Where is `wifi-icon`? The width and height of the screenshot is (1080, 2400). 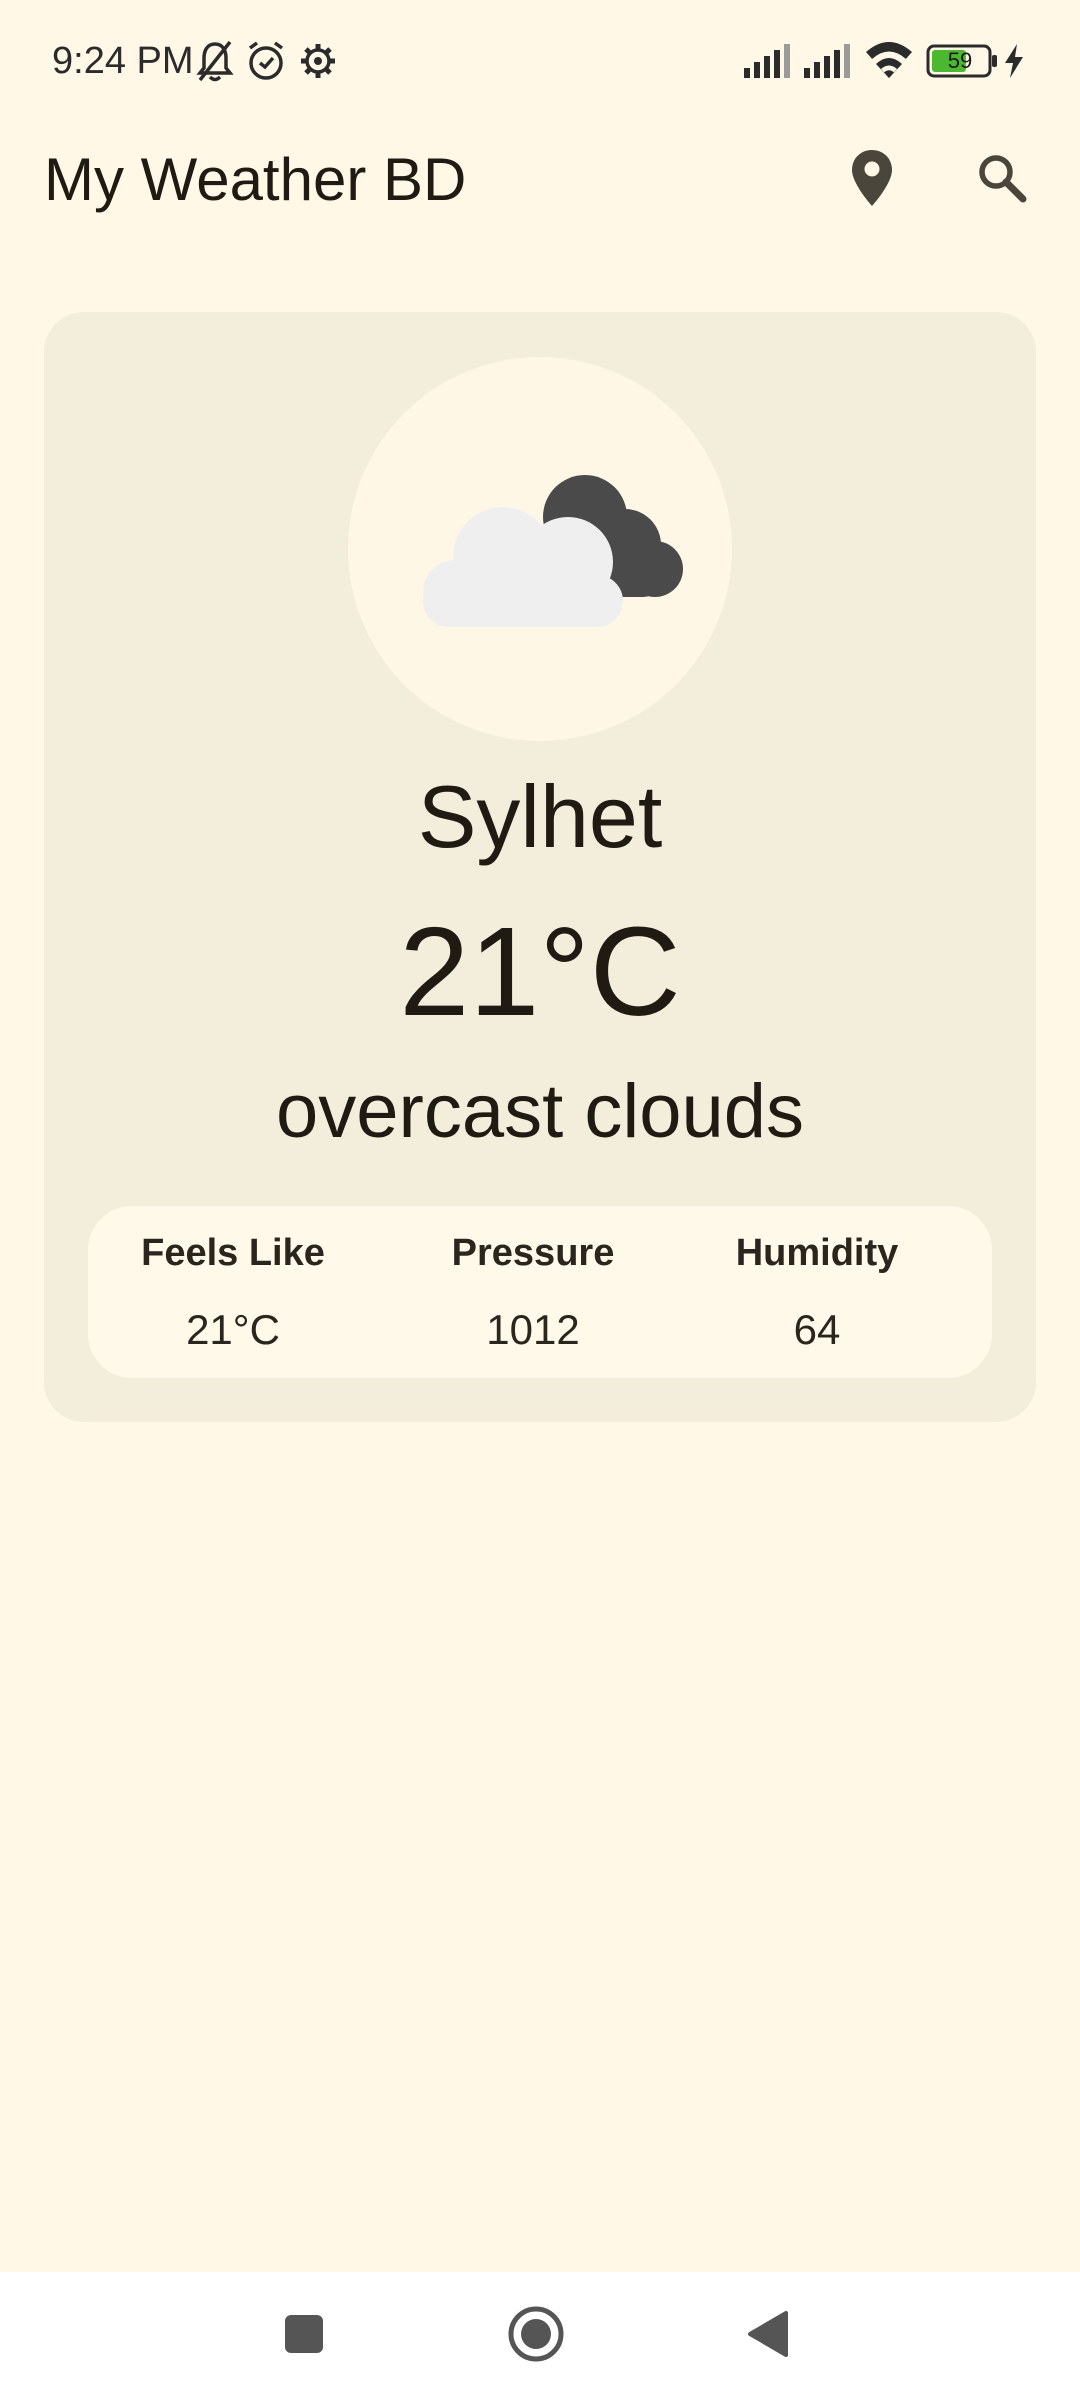
wifi-icon is located at coordinates (889, 59).